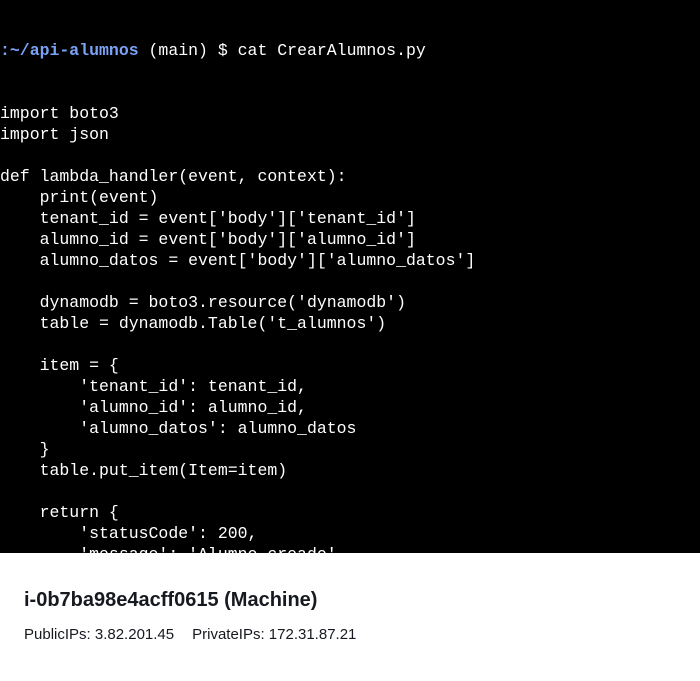  Describe the element at coordinates (54, 134) in the screenshot. I see `code-line: import json` at that location.